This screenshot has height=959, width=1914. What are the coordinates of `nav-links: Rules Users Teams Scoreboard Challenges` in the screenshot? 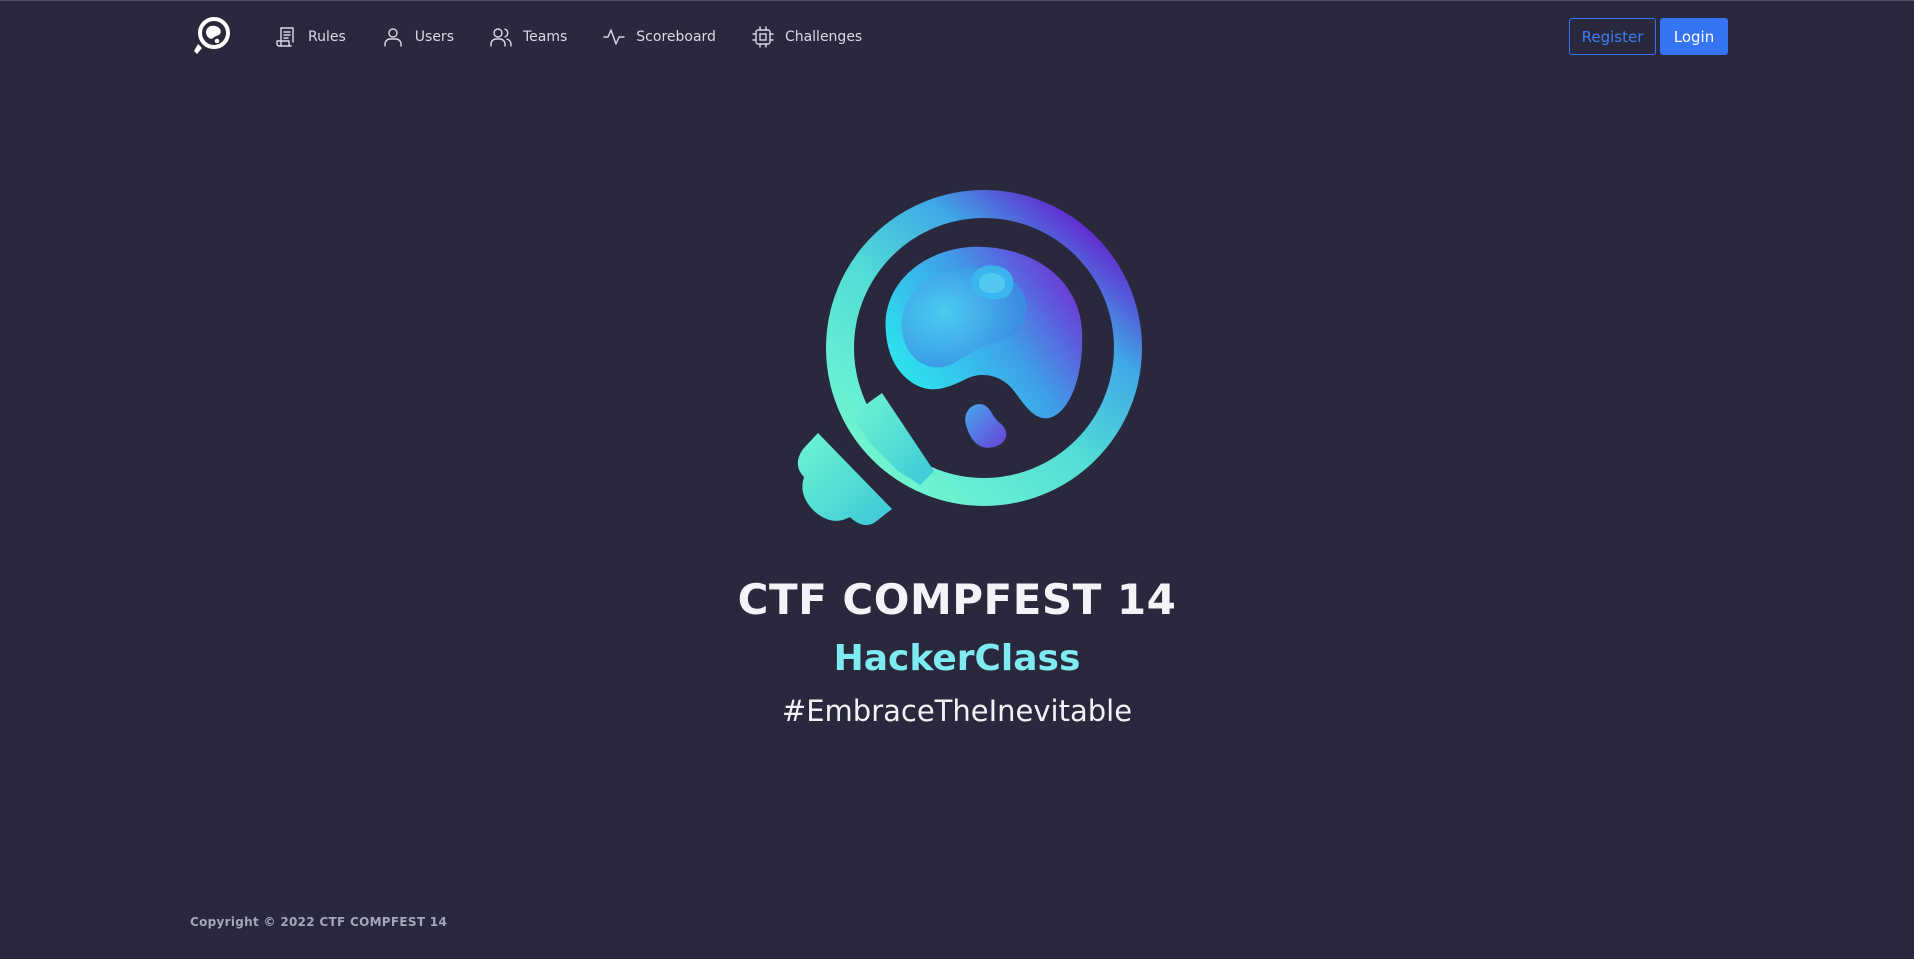 It's located at (585, 37).